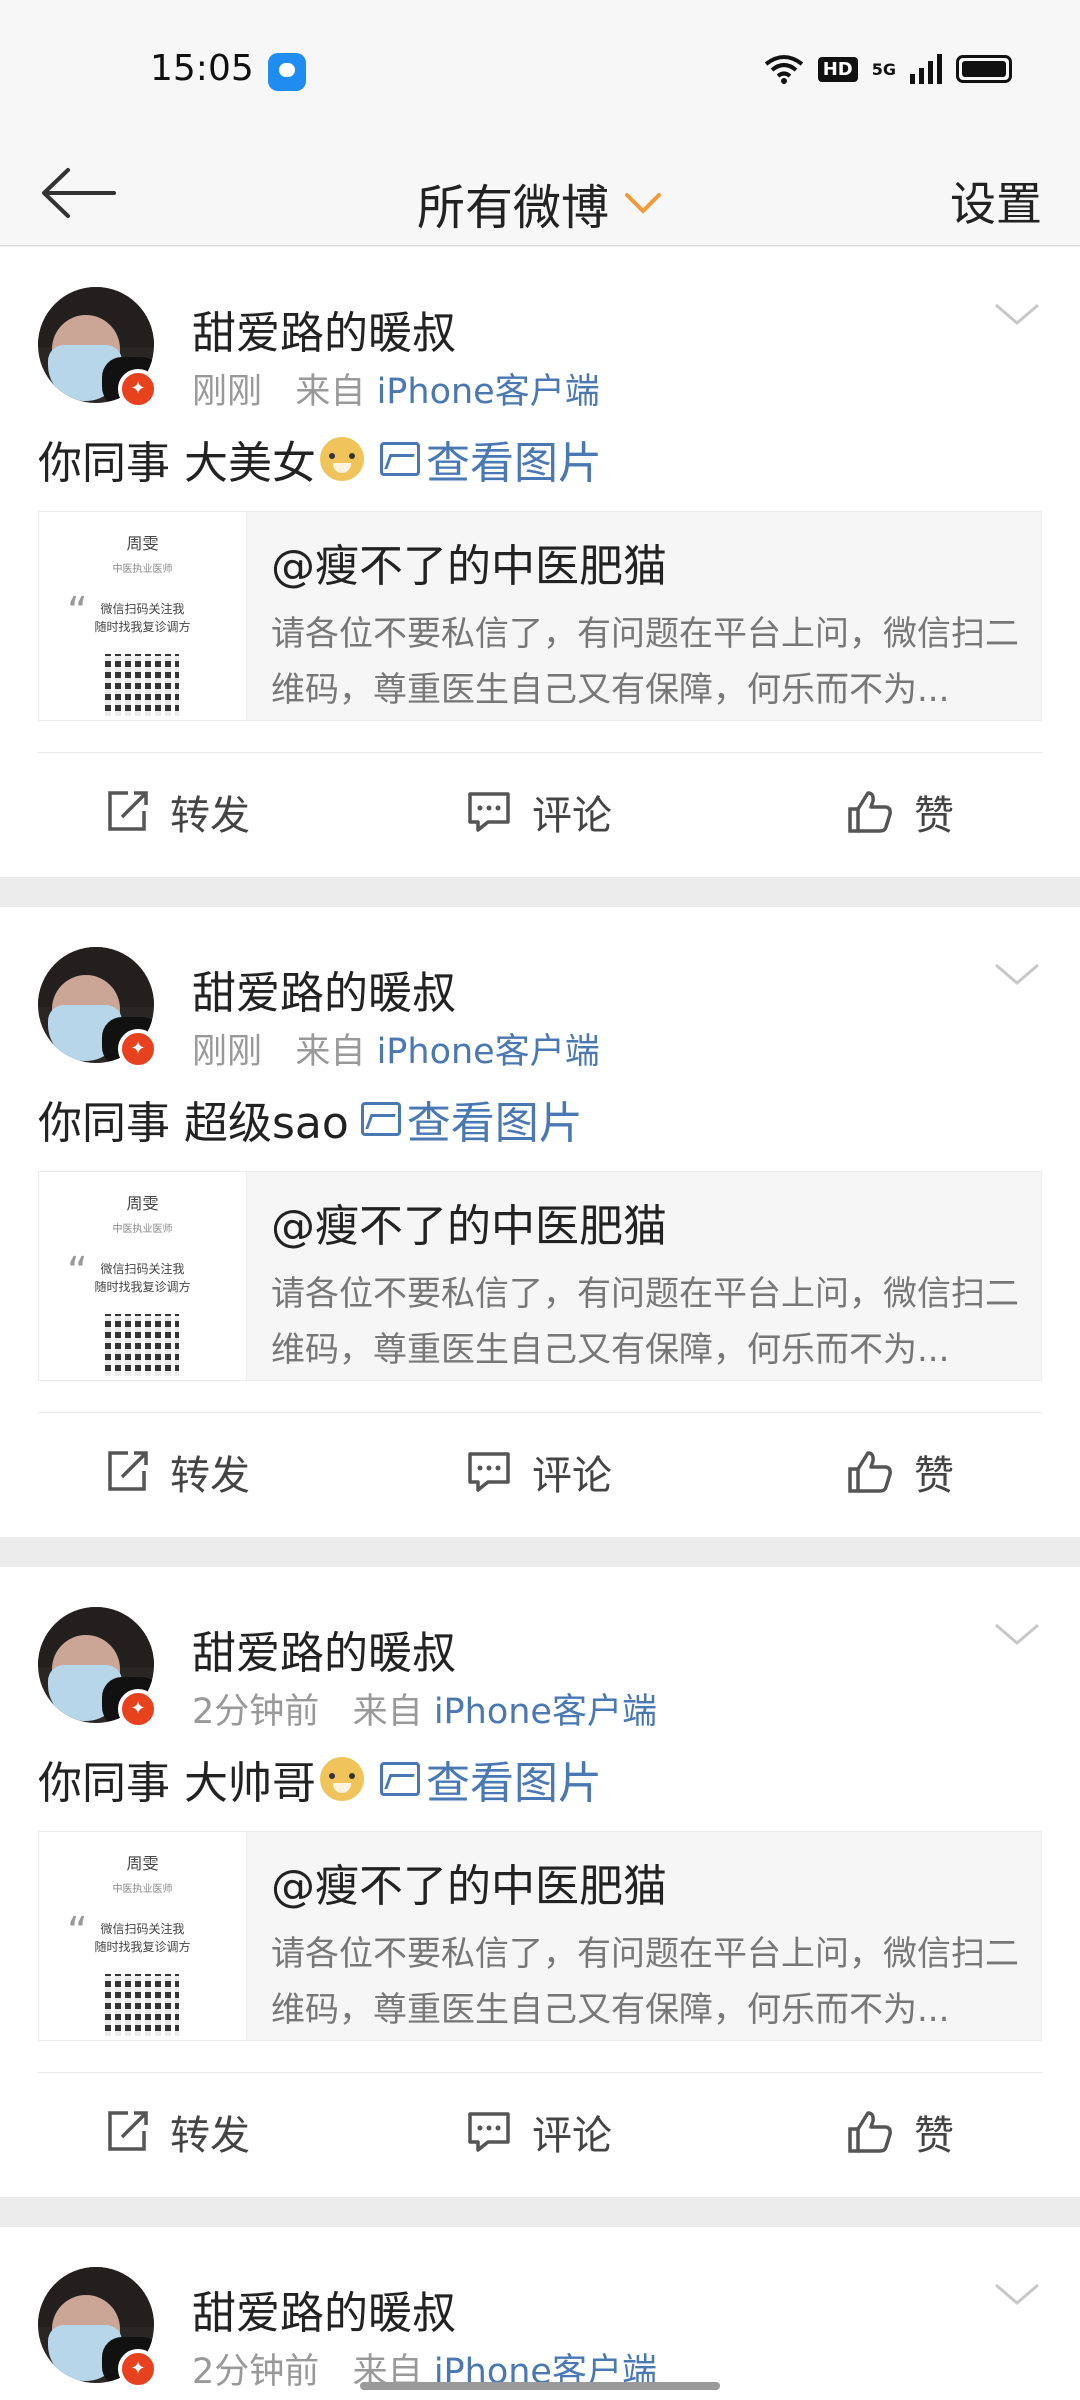 The height and width of the screenshot is (2400, 1080). I want to click on home-indicator, so click(540, 2386).